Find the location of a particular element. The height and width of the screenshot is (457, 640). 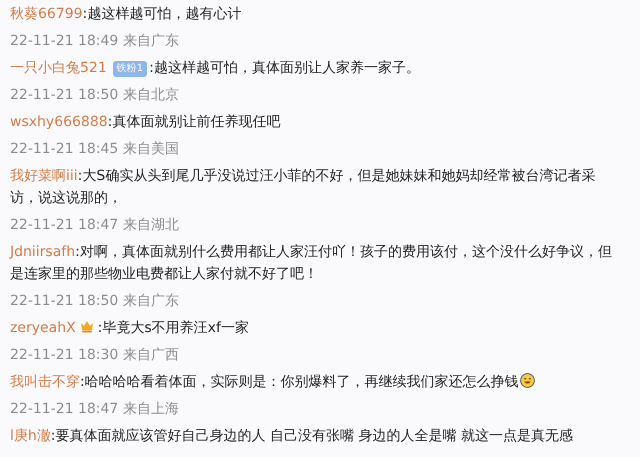

comment-text: 秋葵66799:越这样越可怕，越有心计 is located at coordinates (126, 14).